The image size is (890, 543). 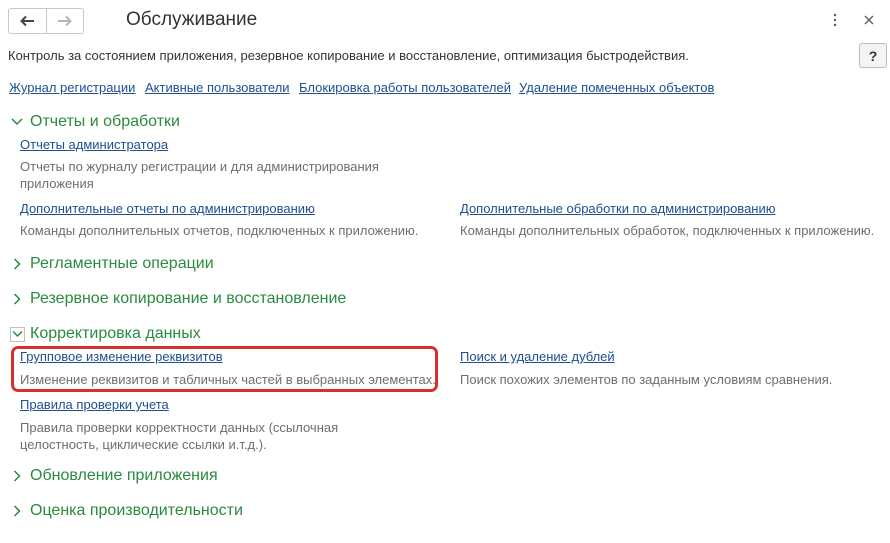 I want to click on back-button, so click(x=27, y=21).